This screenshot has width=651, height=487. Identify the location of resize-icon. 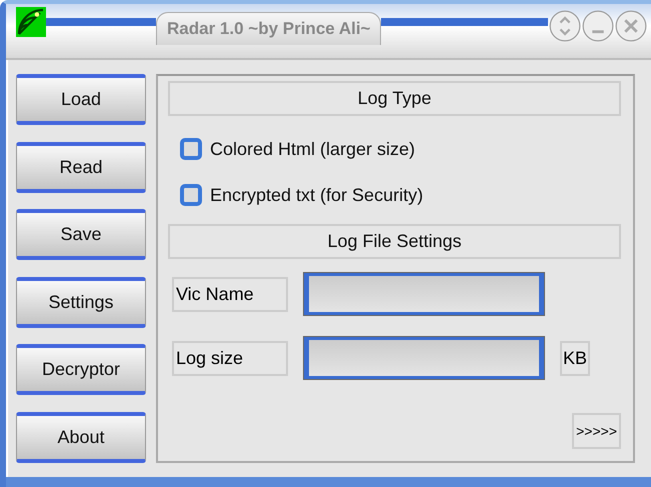
(565, 26).